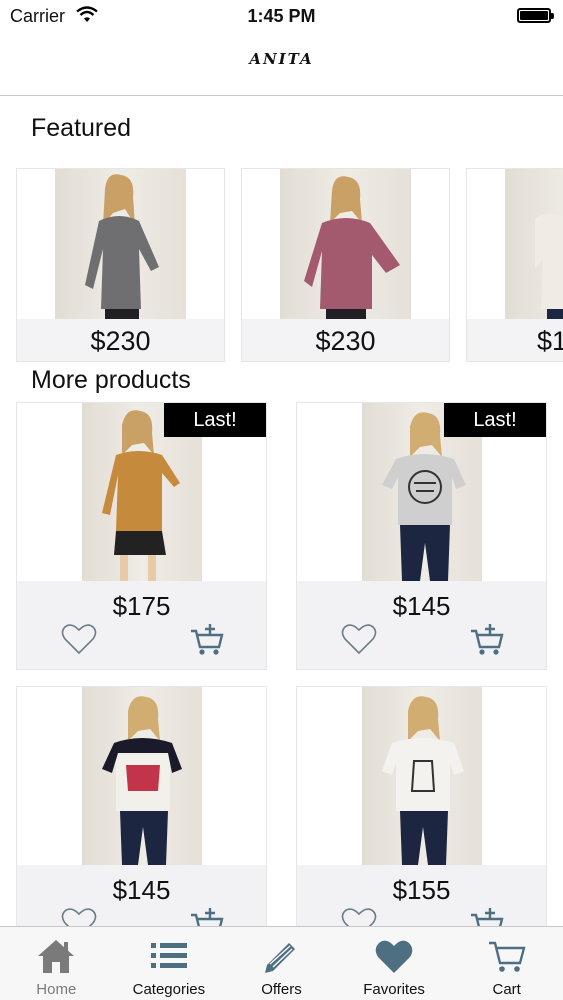 This screenshot has height=1000, width=563. I want to click on tab-label: Home, so click(56, 989).